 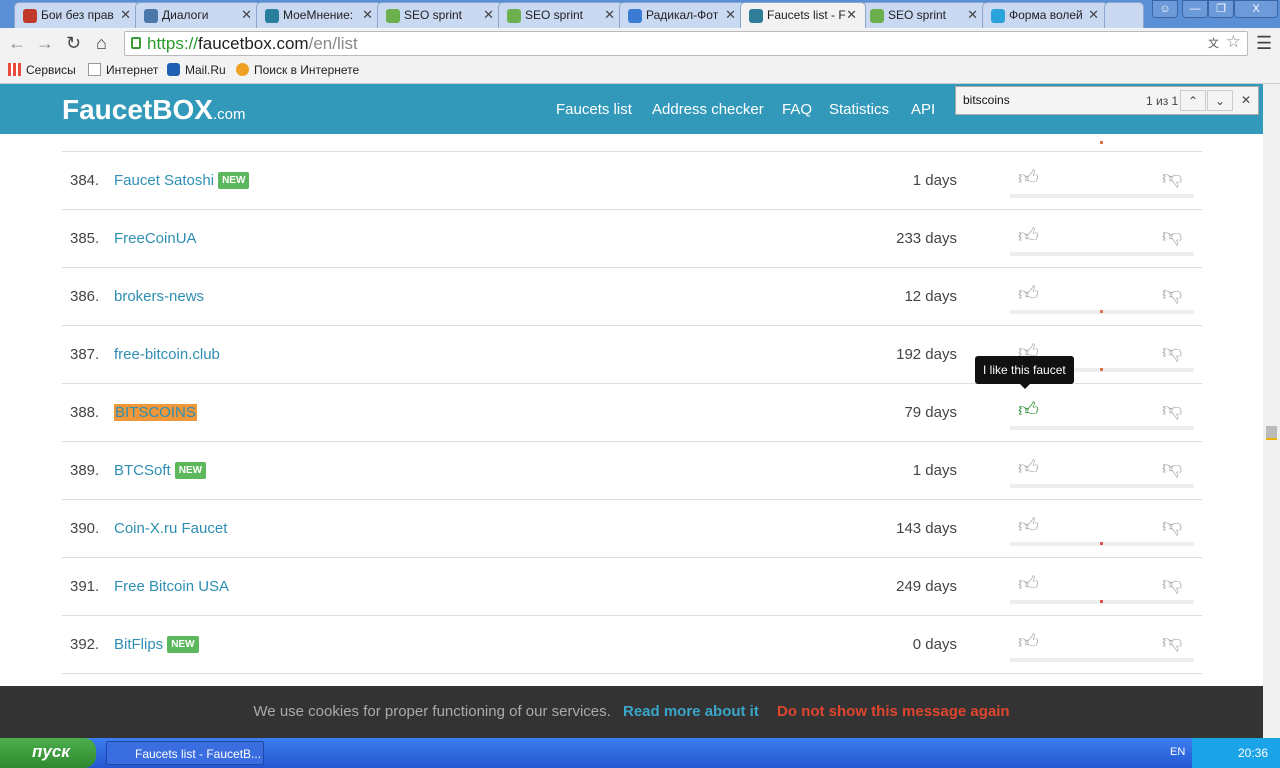 What do you see at coordinates (48, 753) in the screenshot?
I see `start-button: пуск` at bounding box center [48, 753].